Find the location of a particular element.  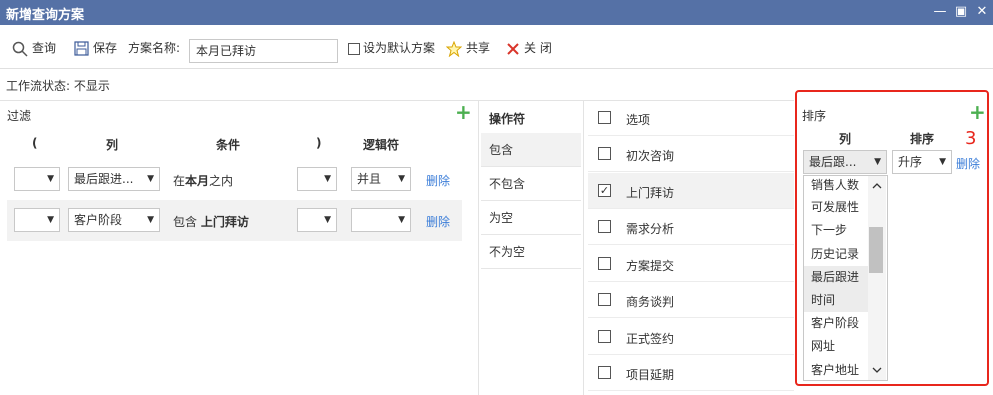

dropdown-option: 最后跟进 is located at coordinates (837, 277).